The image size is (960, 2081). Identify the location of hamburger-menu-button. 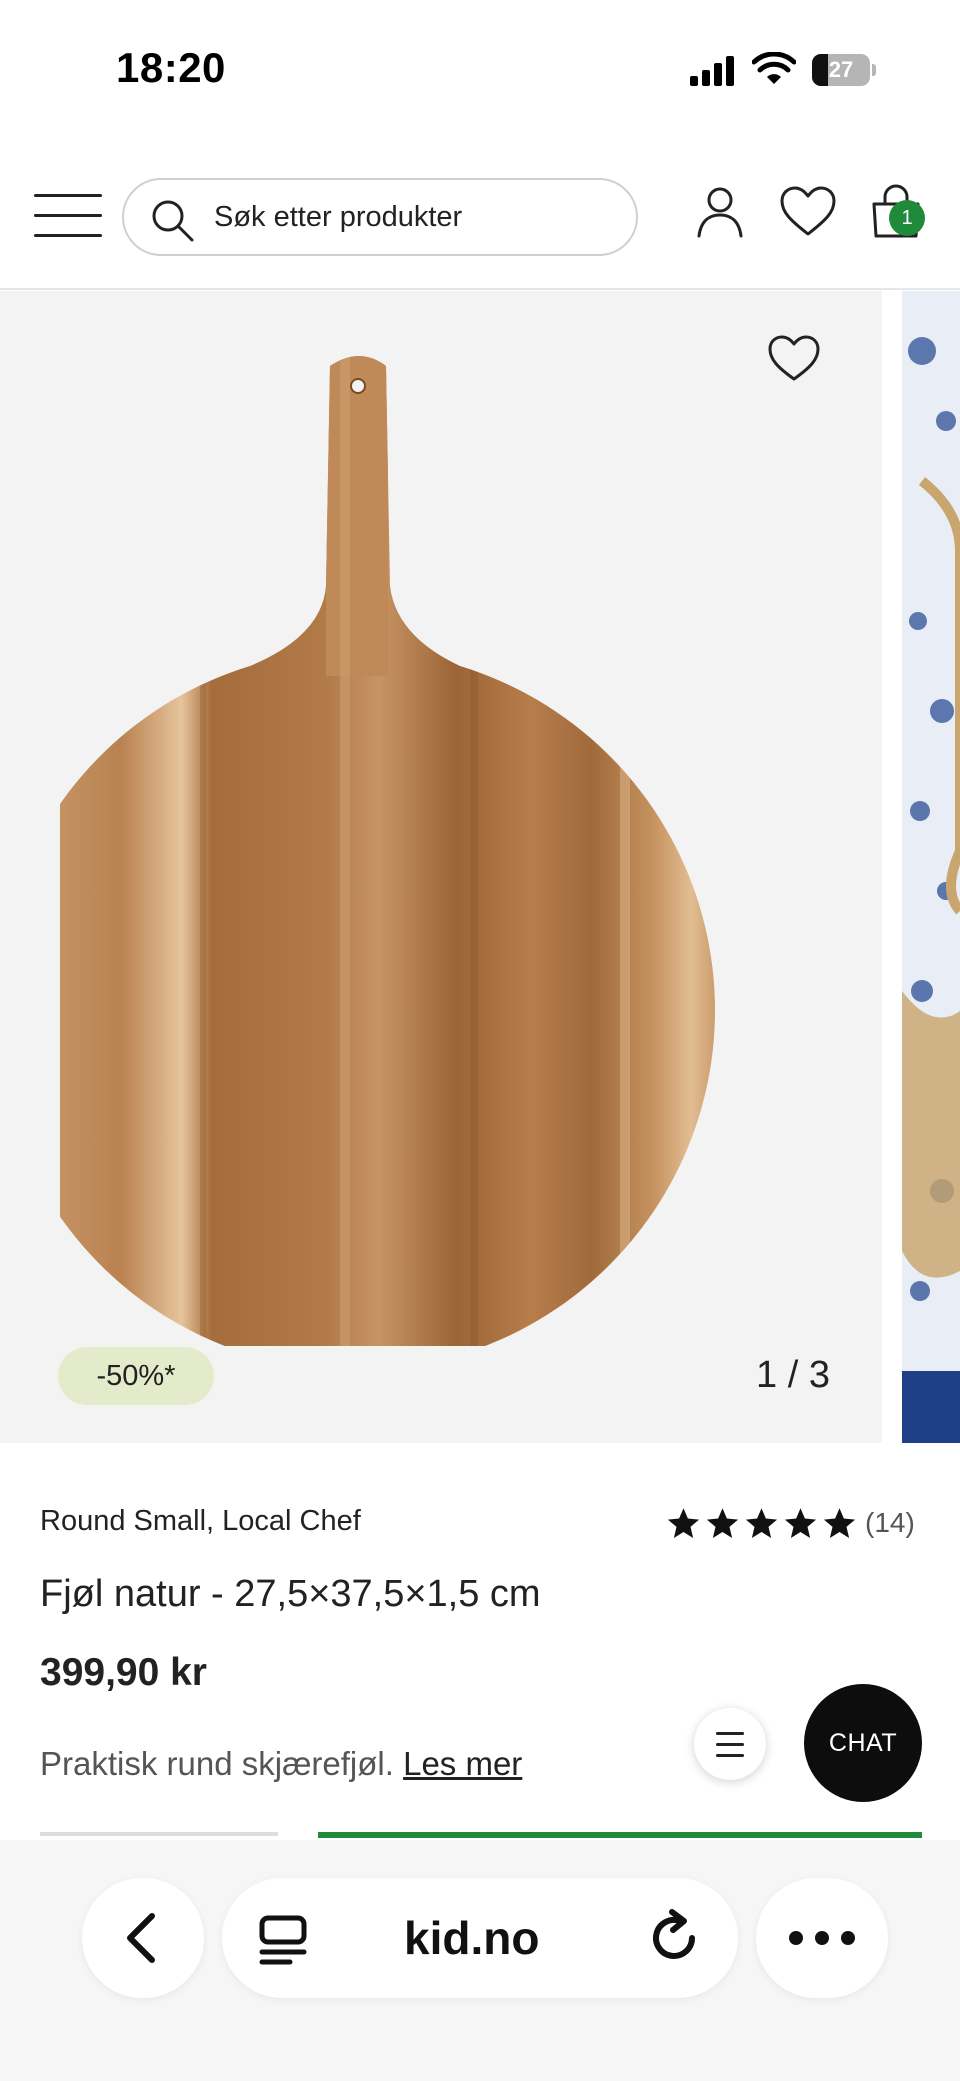
(69, 216).